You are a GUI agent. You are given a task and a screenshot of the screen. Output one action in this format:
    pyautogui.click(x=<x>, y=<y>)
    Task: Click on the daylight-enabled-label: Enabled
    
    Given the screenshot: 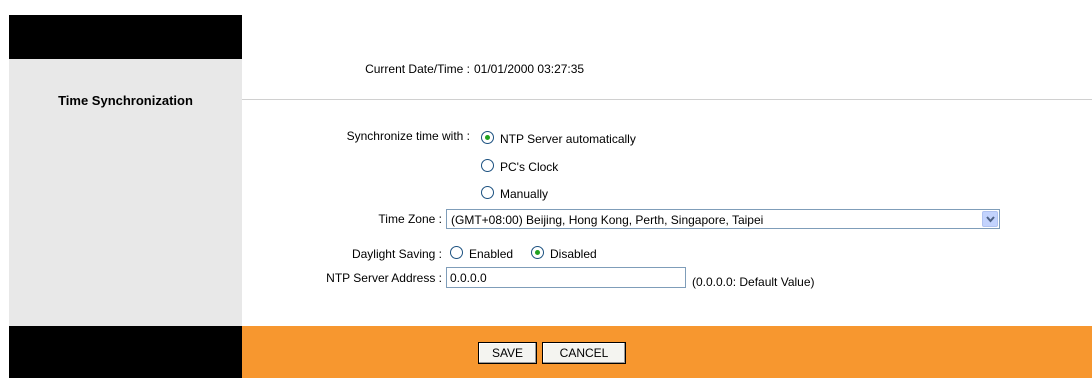 What is the action you would take?
    pyautogui.click(x=491, y=254)
    